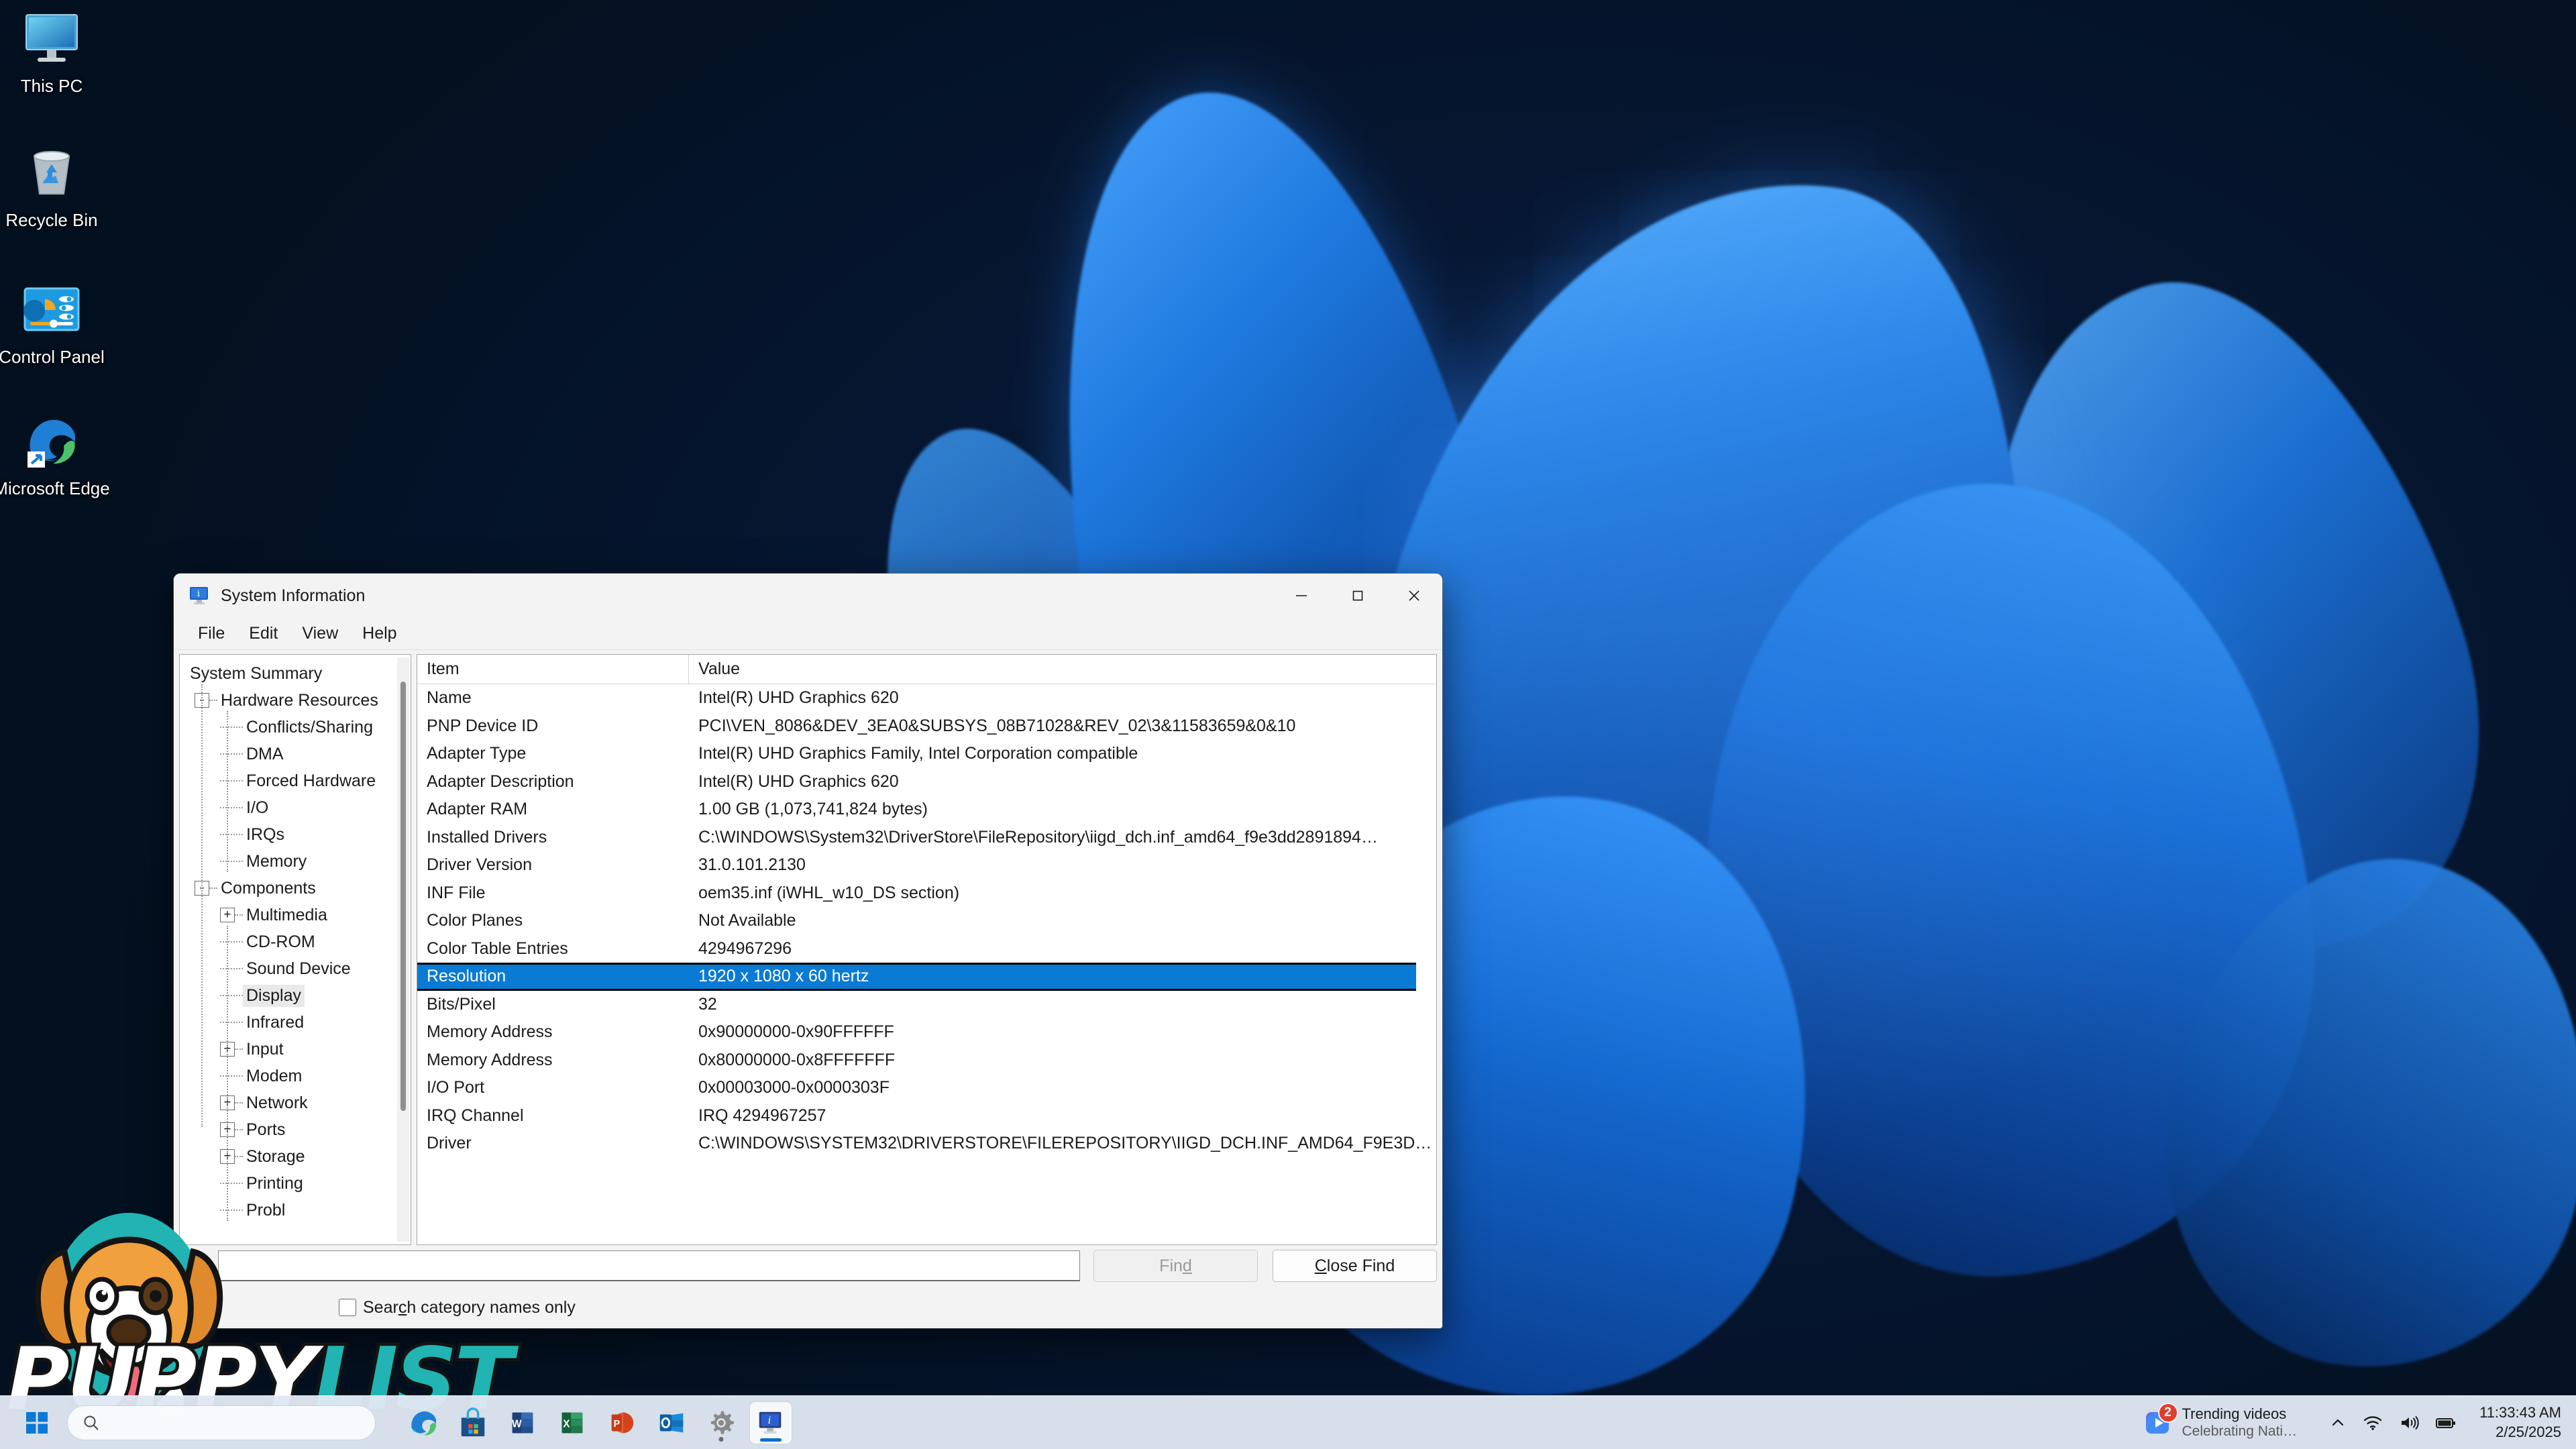  Describe the element at coordinates (926, 865) in the screenshot. I see `table-row: Driver Version 31.0.101.2130` at that location.